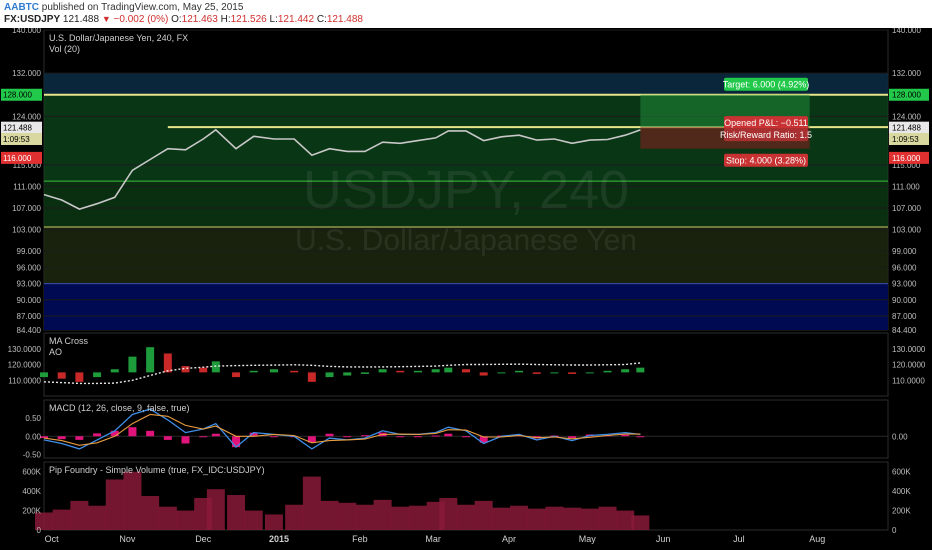 The image size is (932, 550). Describe the element at coordinates (29, 251) in the screenshot. I see `y-tick-left: 99.000` at that location.